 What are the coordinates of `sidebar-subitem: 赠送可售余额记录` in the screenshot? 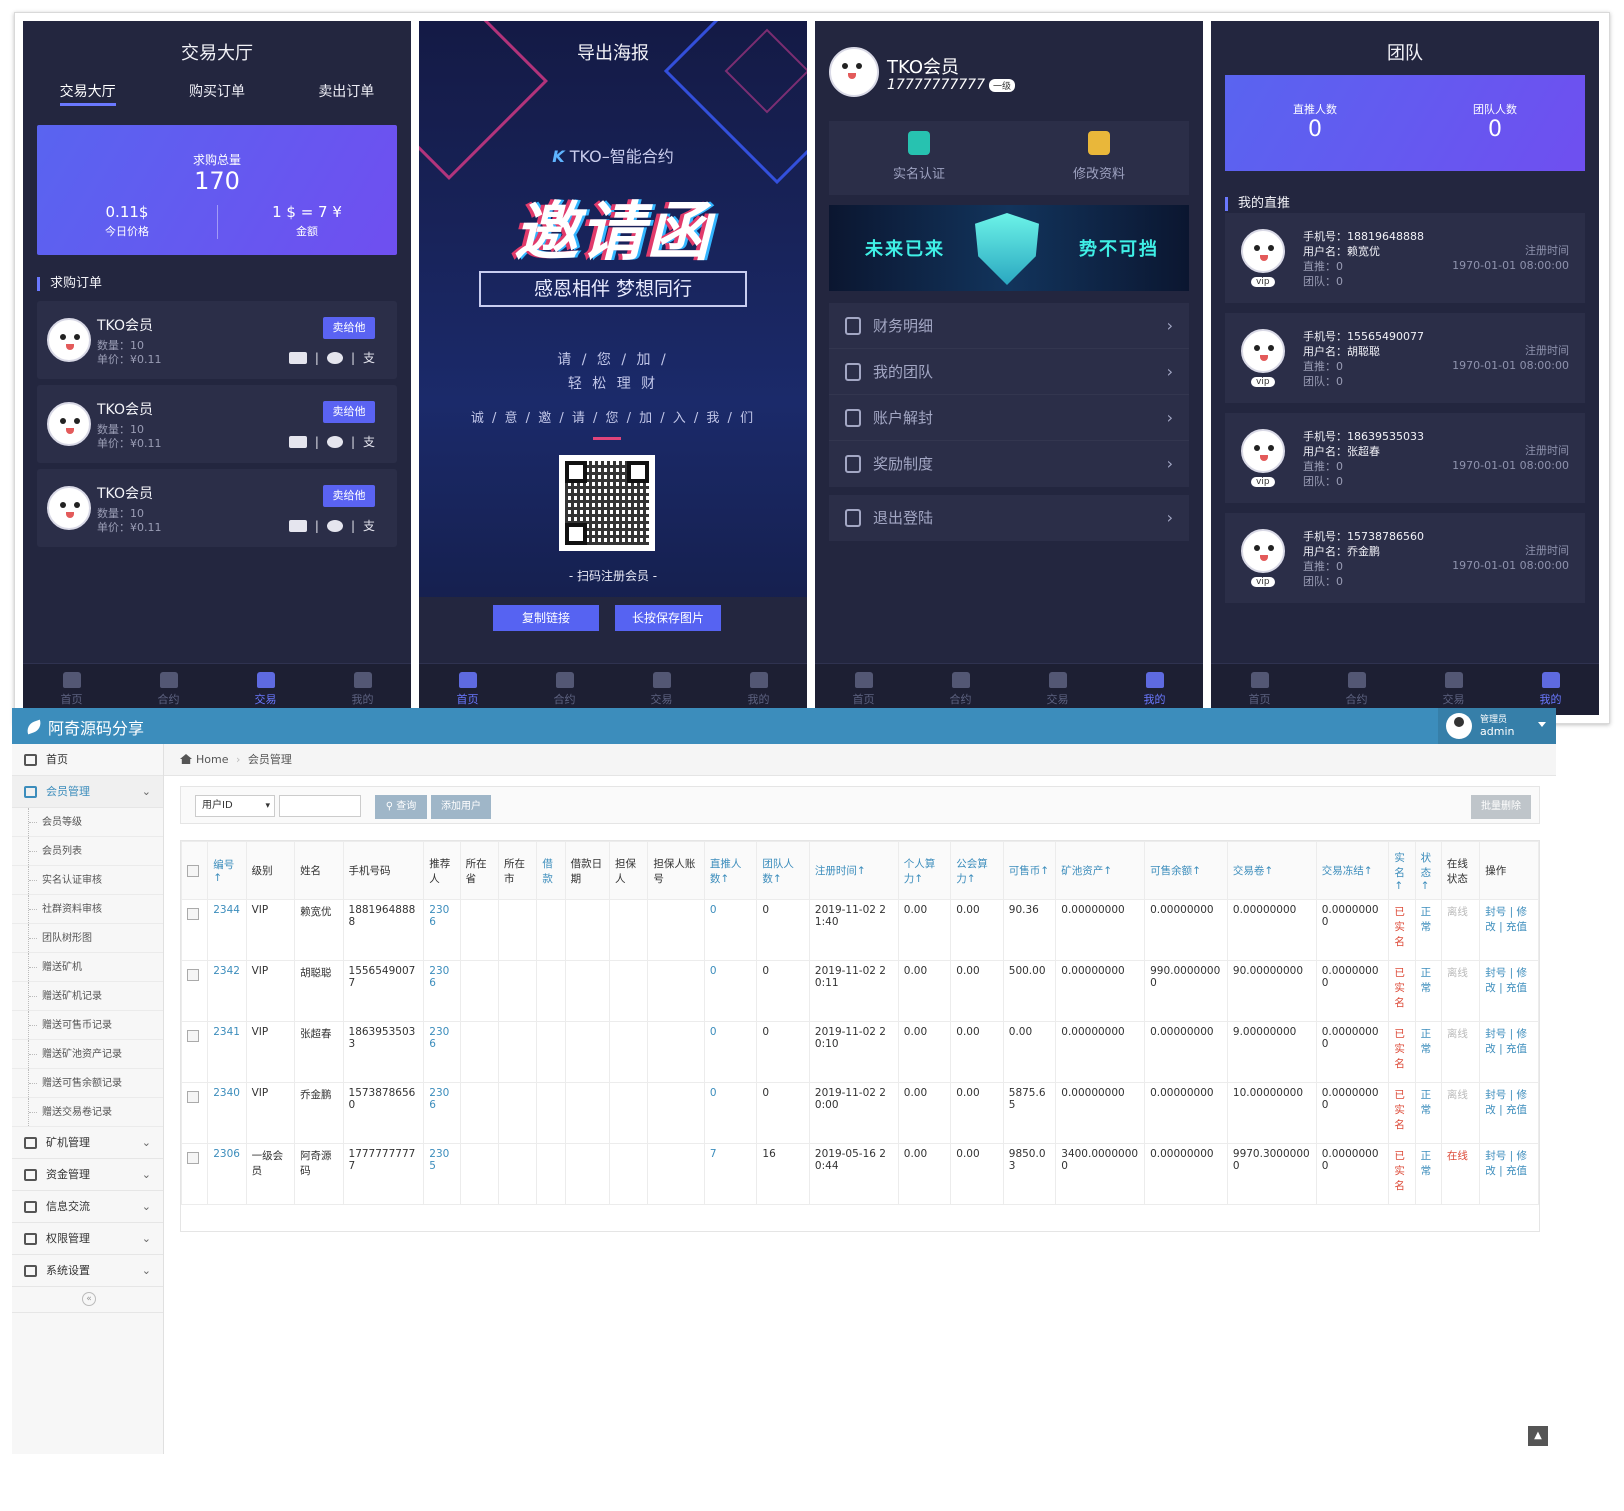 It's located at (87, 1083).